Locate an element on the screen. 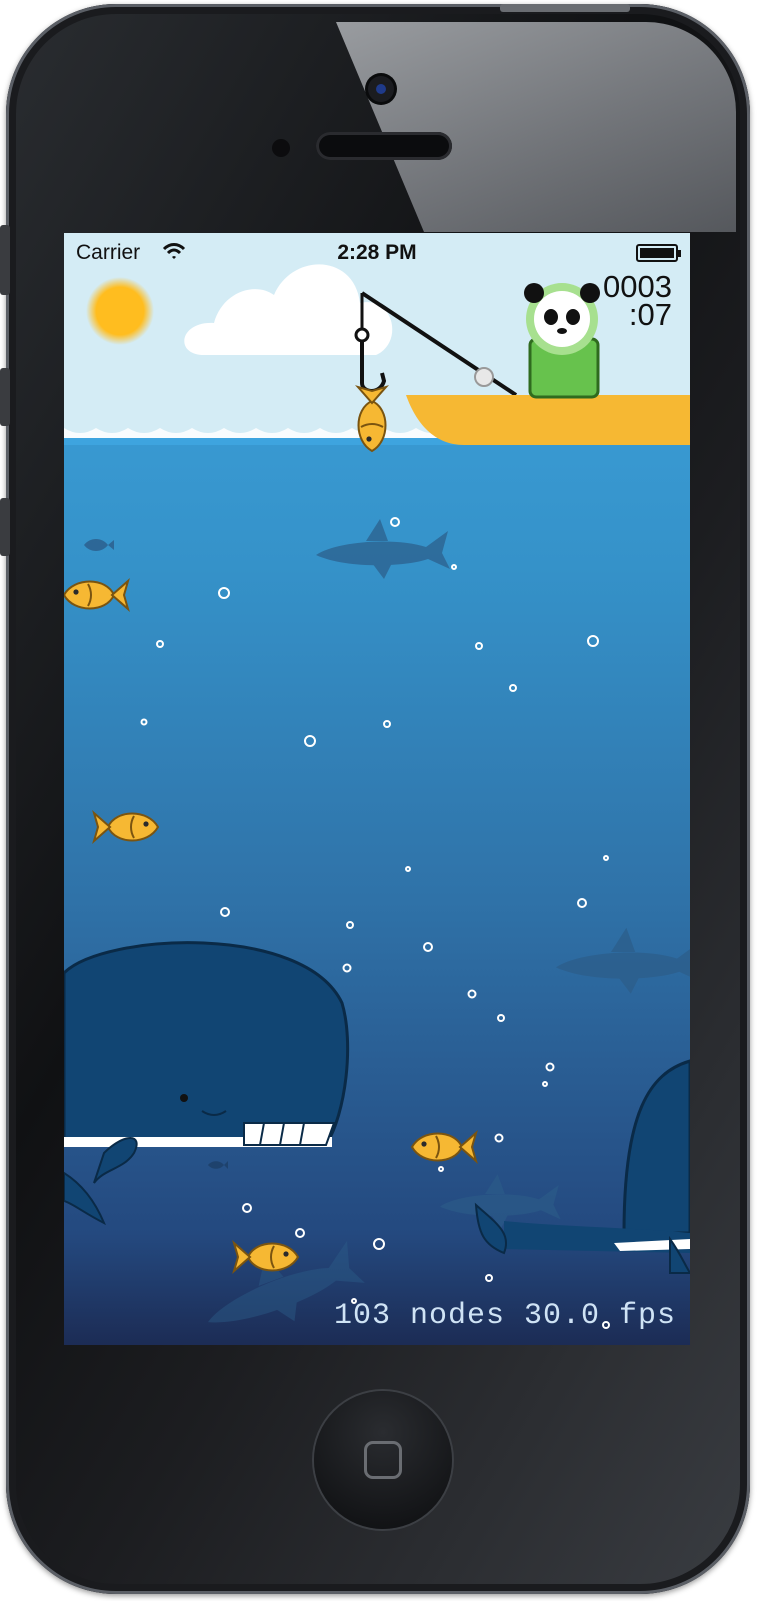  status-time: 2:28 PM is located at coordinates (377, 252).